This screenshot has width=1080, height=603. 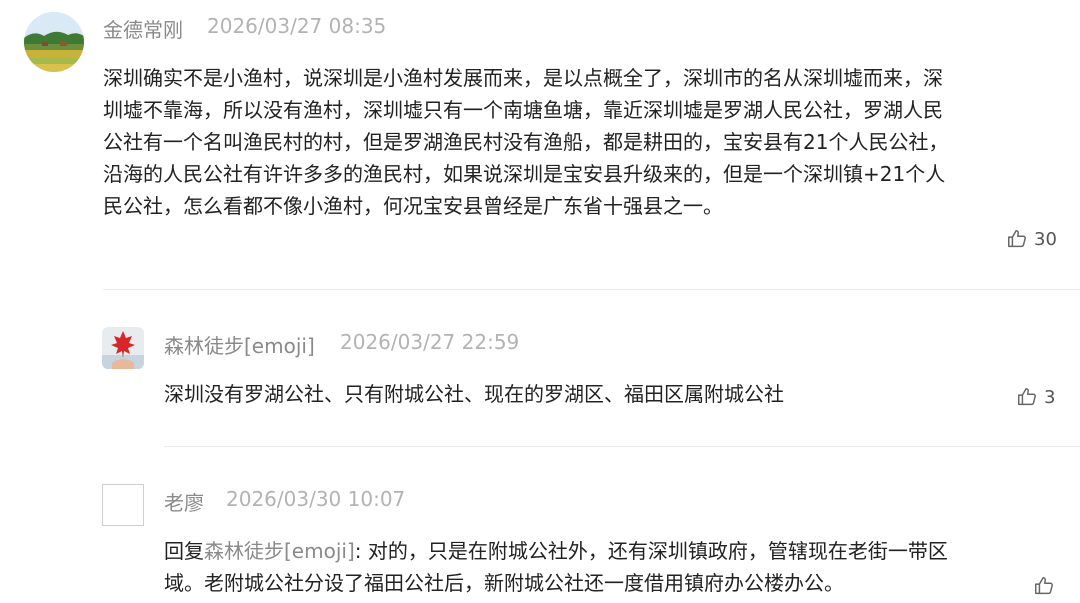 What do you see at coordinates (1050, 397) in the screenshot?
I see `like-count: 3` at bounding box center [1050, 397].